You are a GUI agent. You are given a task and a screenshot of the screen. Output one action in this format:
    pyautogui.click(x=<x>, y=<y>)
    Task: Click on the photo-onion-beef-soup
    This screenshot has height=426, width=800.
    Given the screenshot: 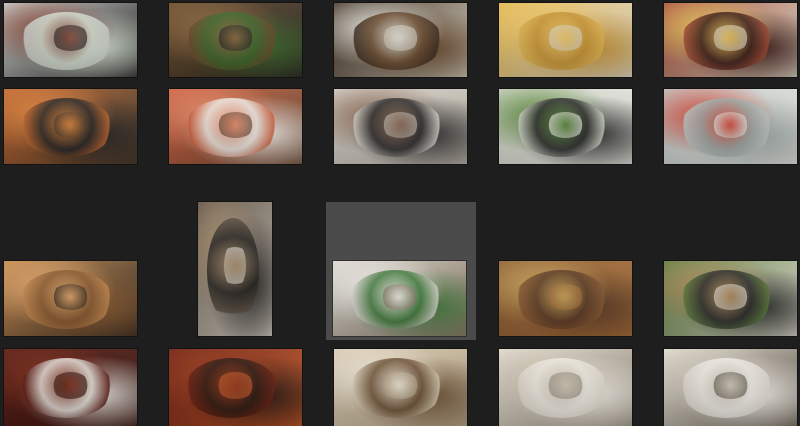 What is the action you would take?
    pyautogui.click(x=400, y=40)
    